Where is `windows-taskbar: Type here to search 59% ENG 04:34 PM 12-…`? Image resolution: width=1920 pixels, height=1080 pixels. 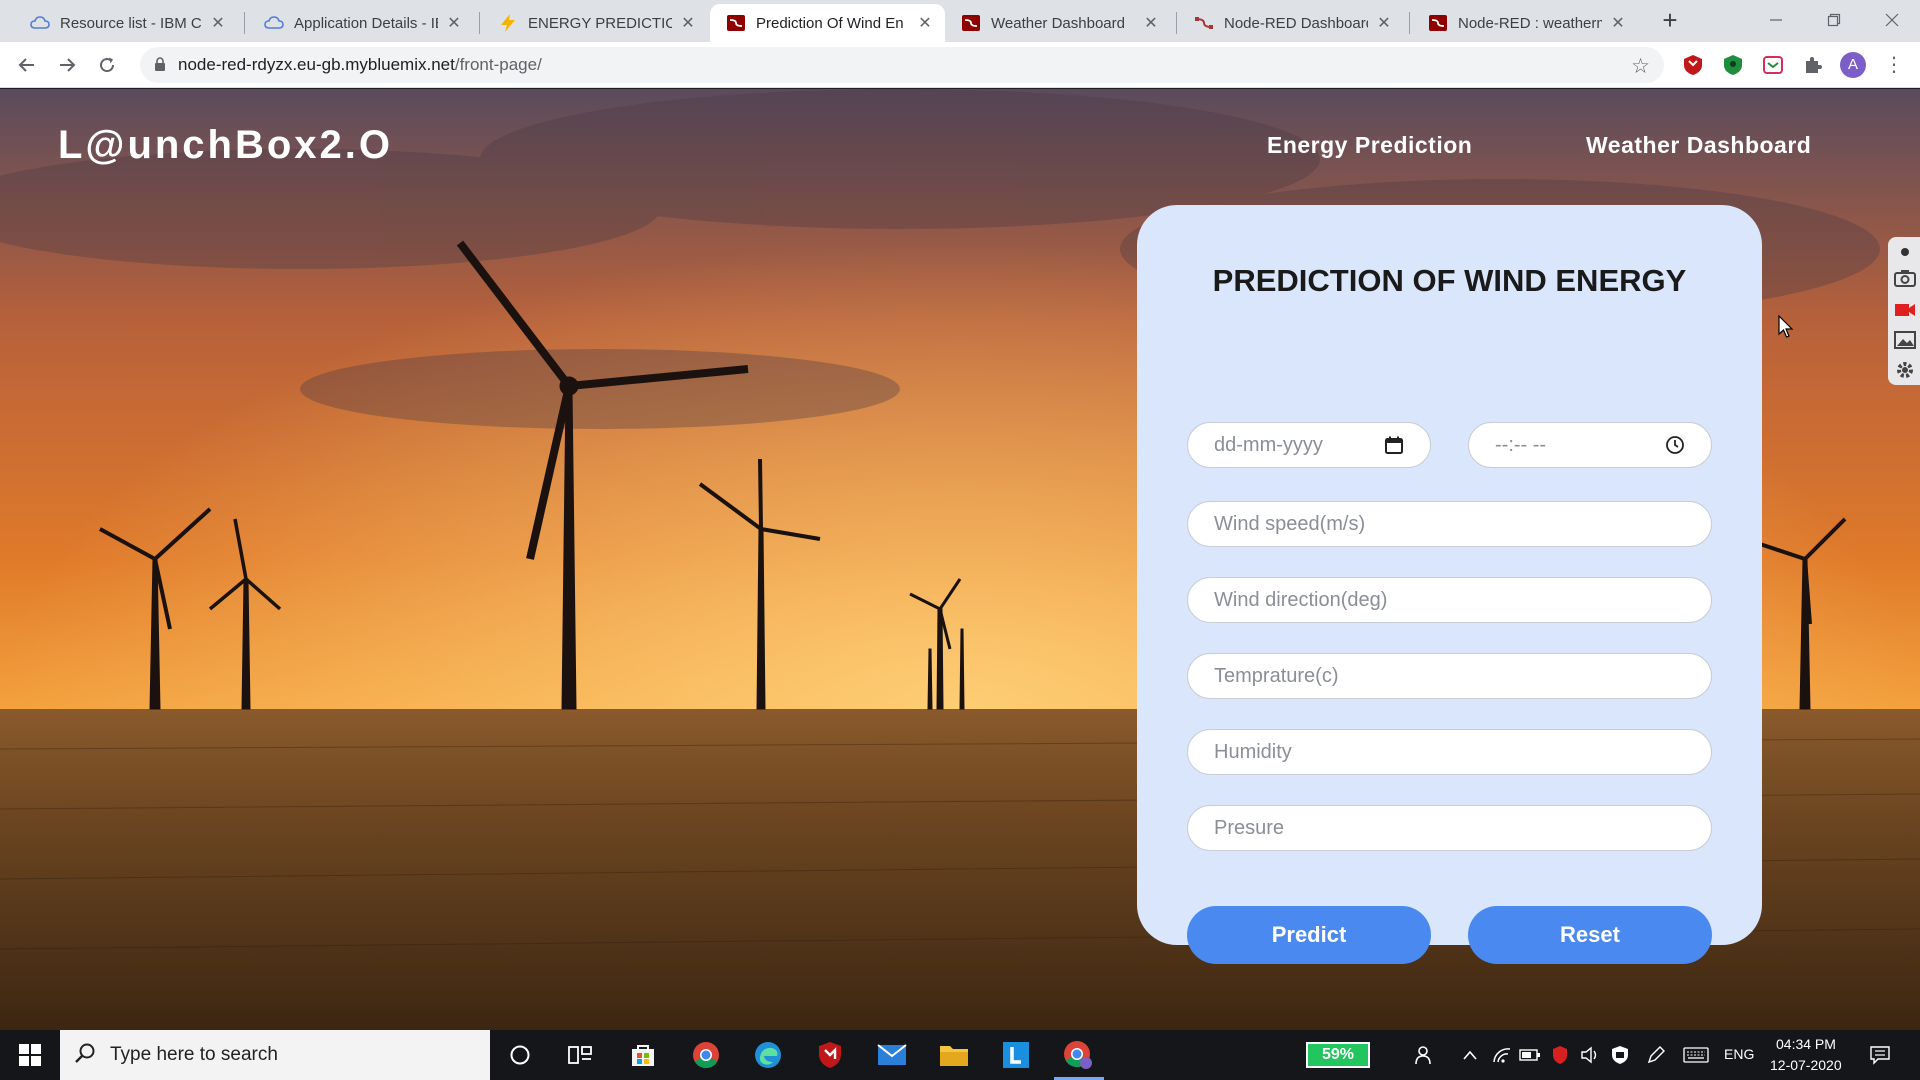 windows-taskbar: Type here to search 59% ENG 04:34 PM 12-… is located at coordinates (960, 1055).